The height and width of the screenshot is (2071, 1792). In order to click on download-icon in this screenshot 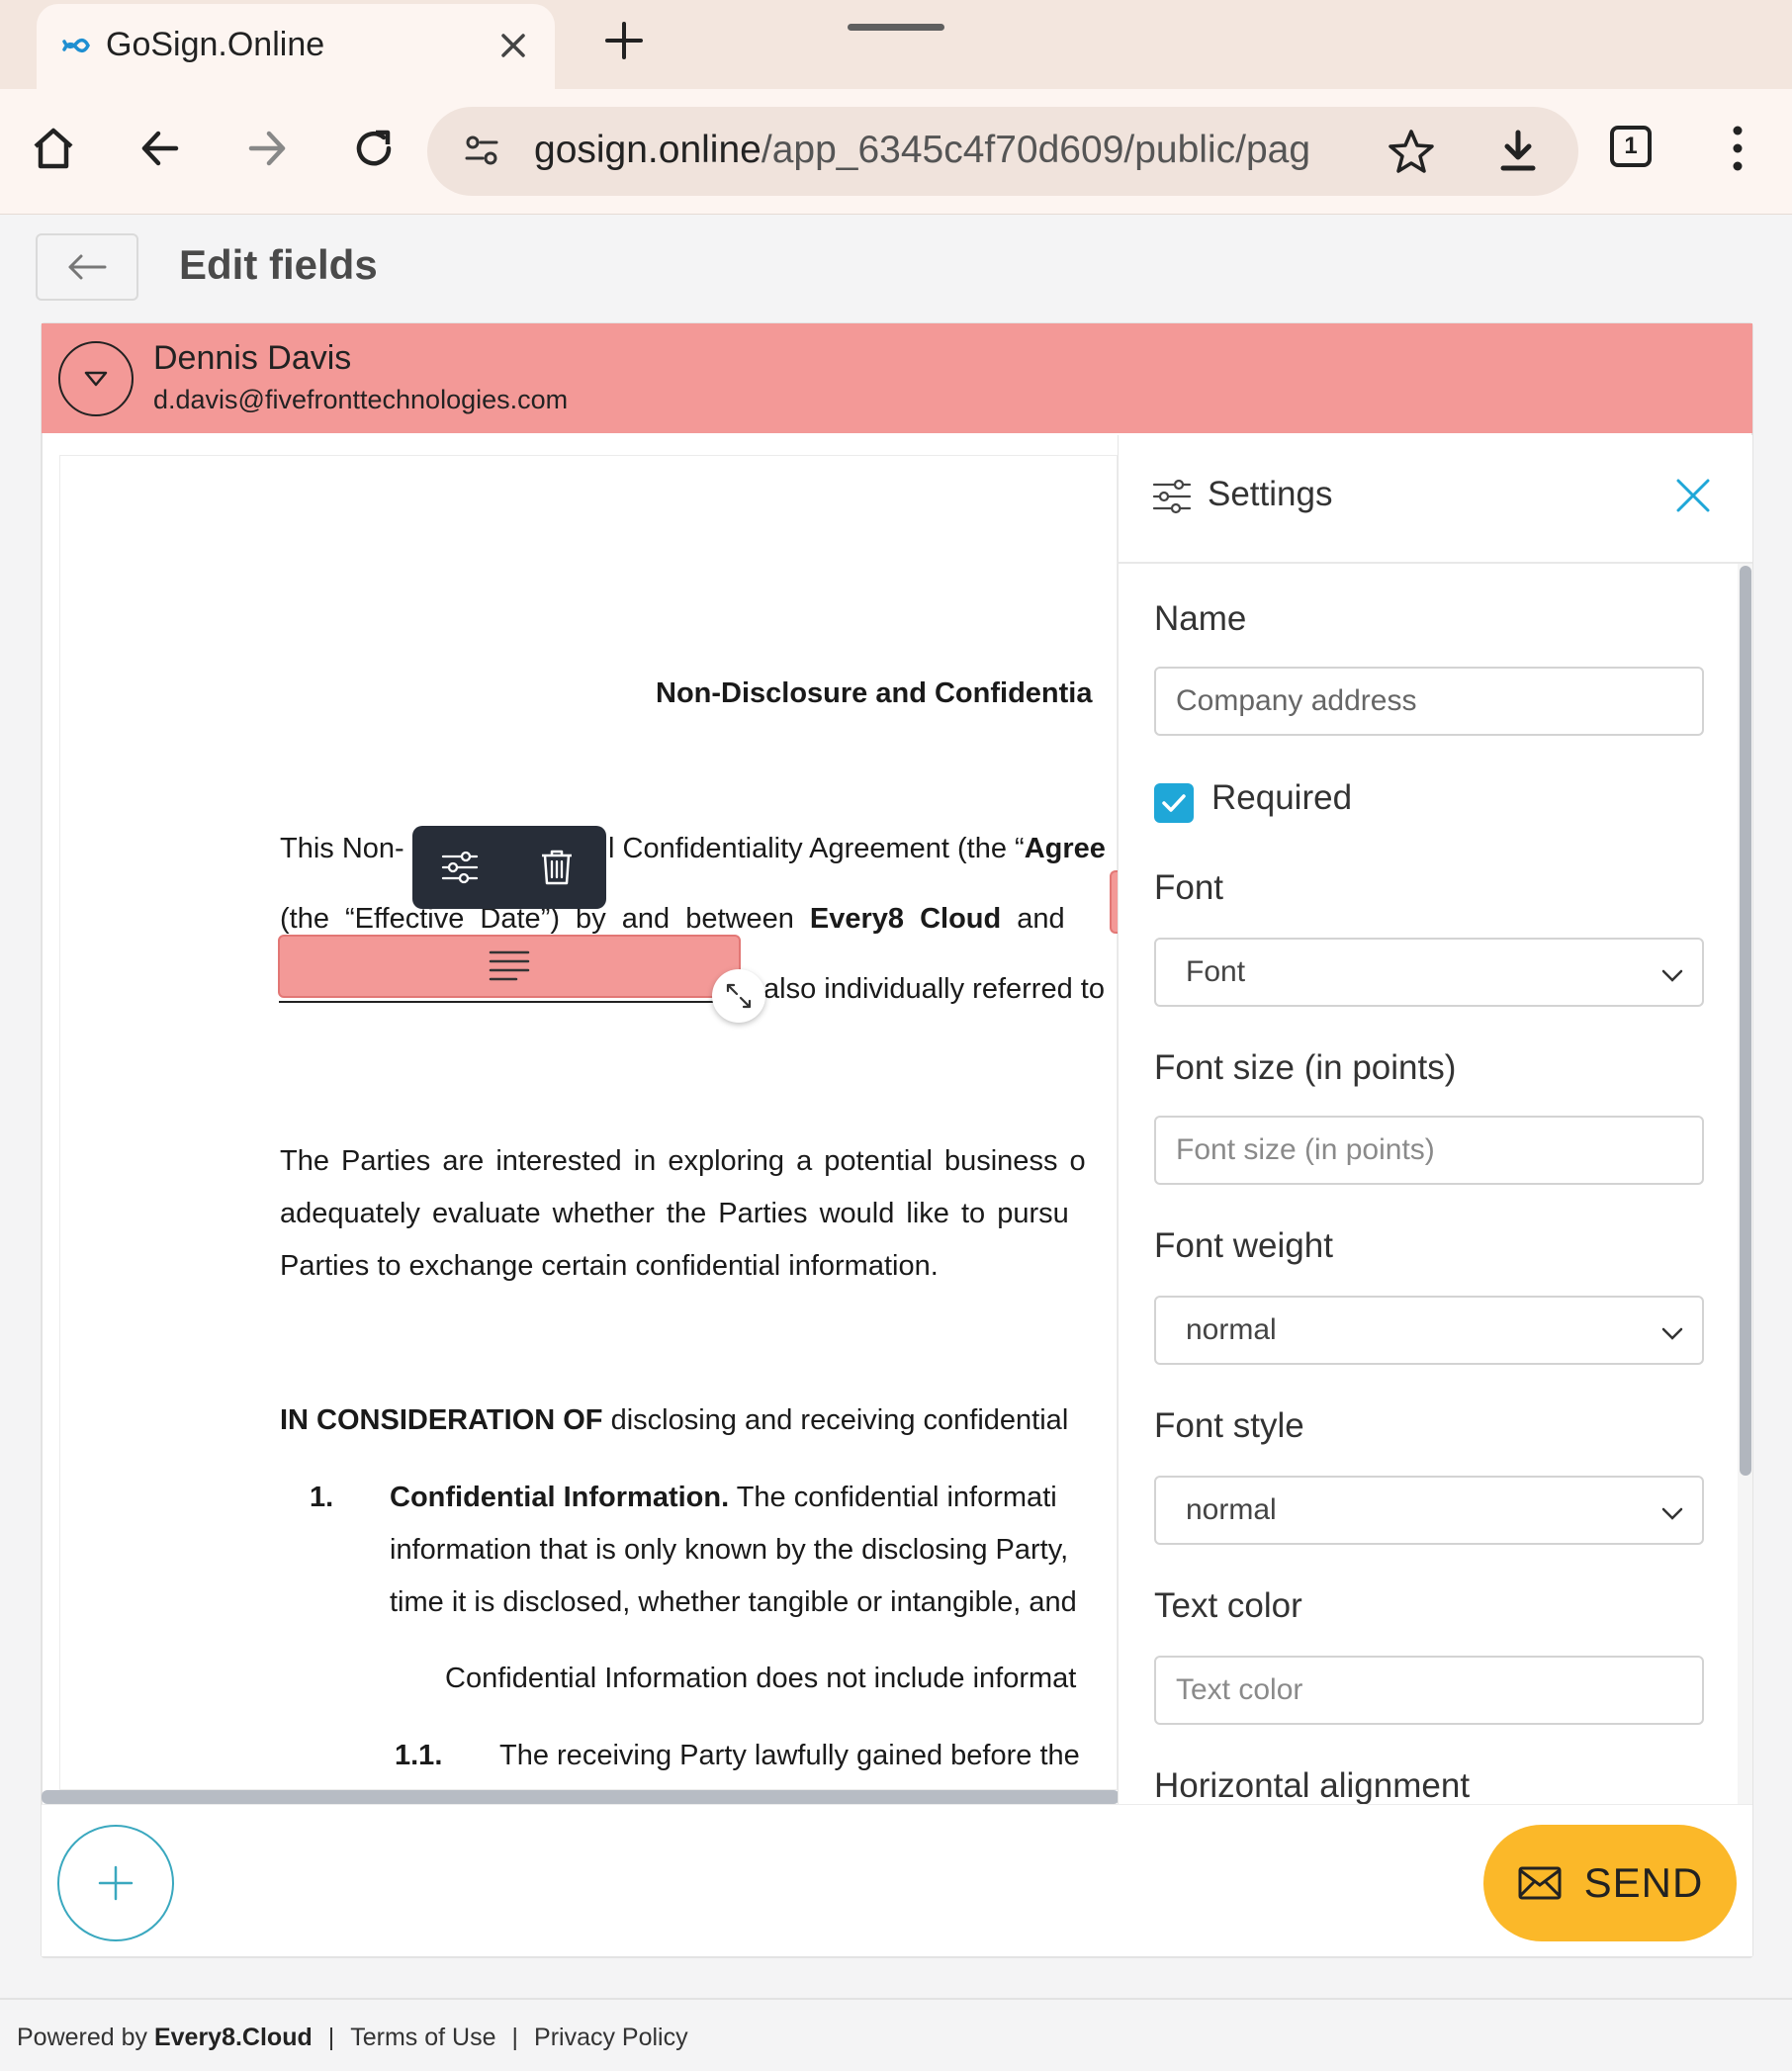, I will do `click(1518, 151)`.